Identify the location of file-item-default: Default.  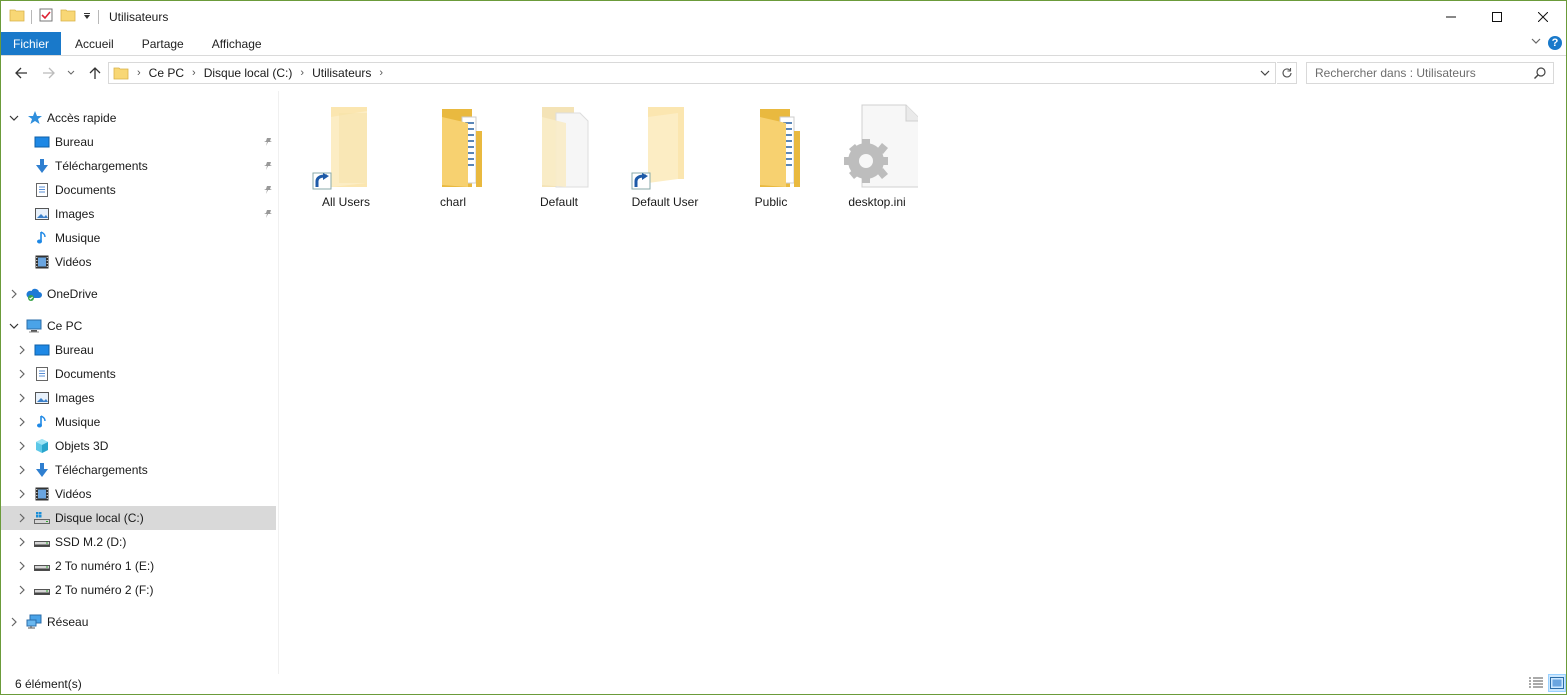
(559, 156).